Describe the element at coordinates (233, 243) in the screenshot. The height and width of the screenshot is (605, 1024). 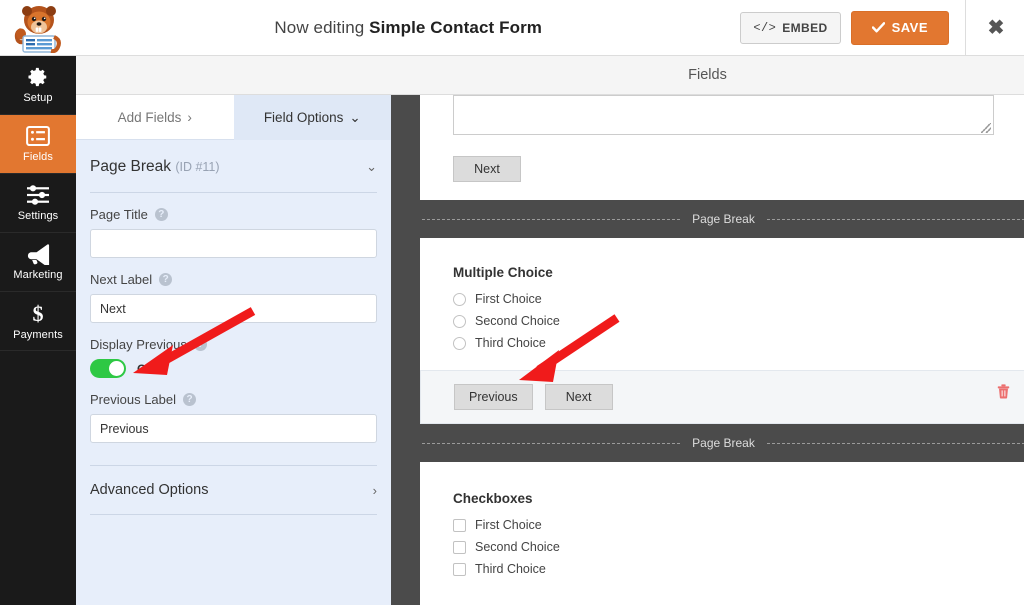
I see `page-title-input` at that location.